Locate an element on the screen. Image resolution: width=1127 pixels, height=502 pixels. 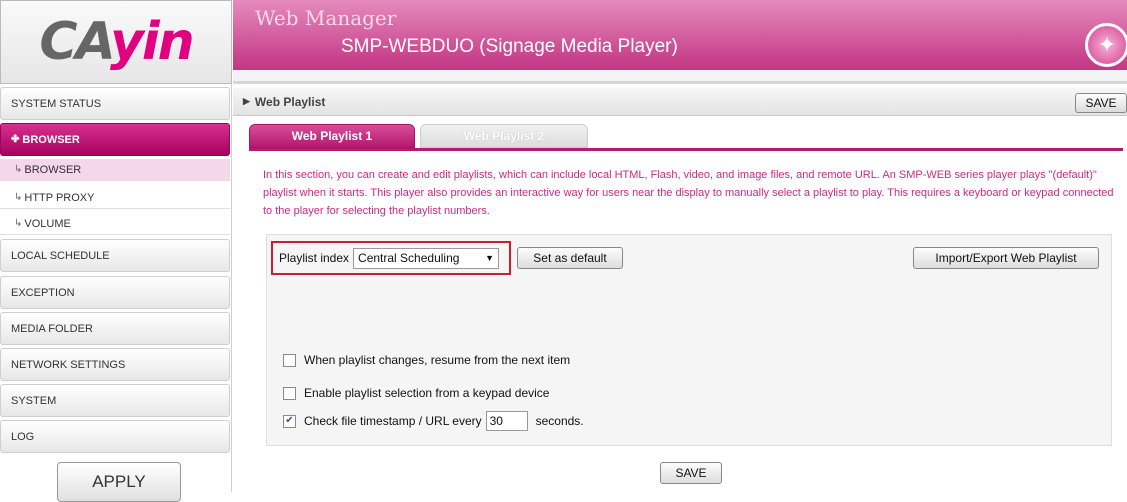
cayin-logo: CAyin is located at coordinates (116, 42).